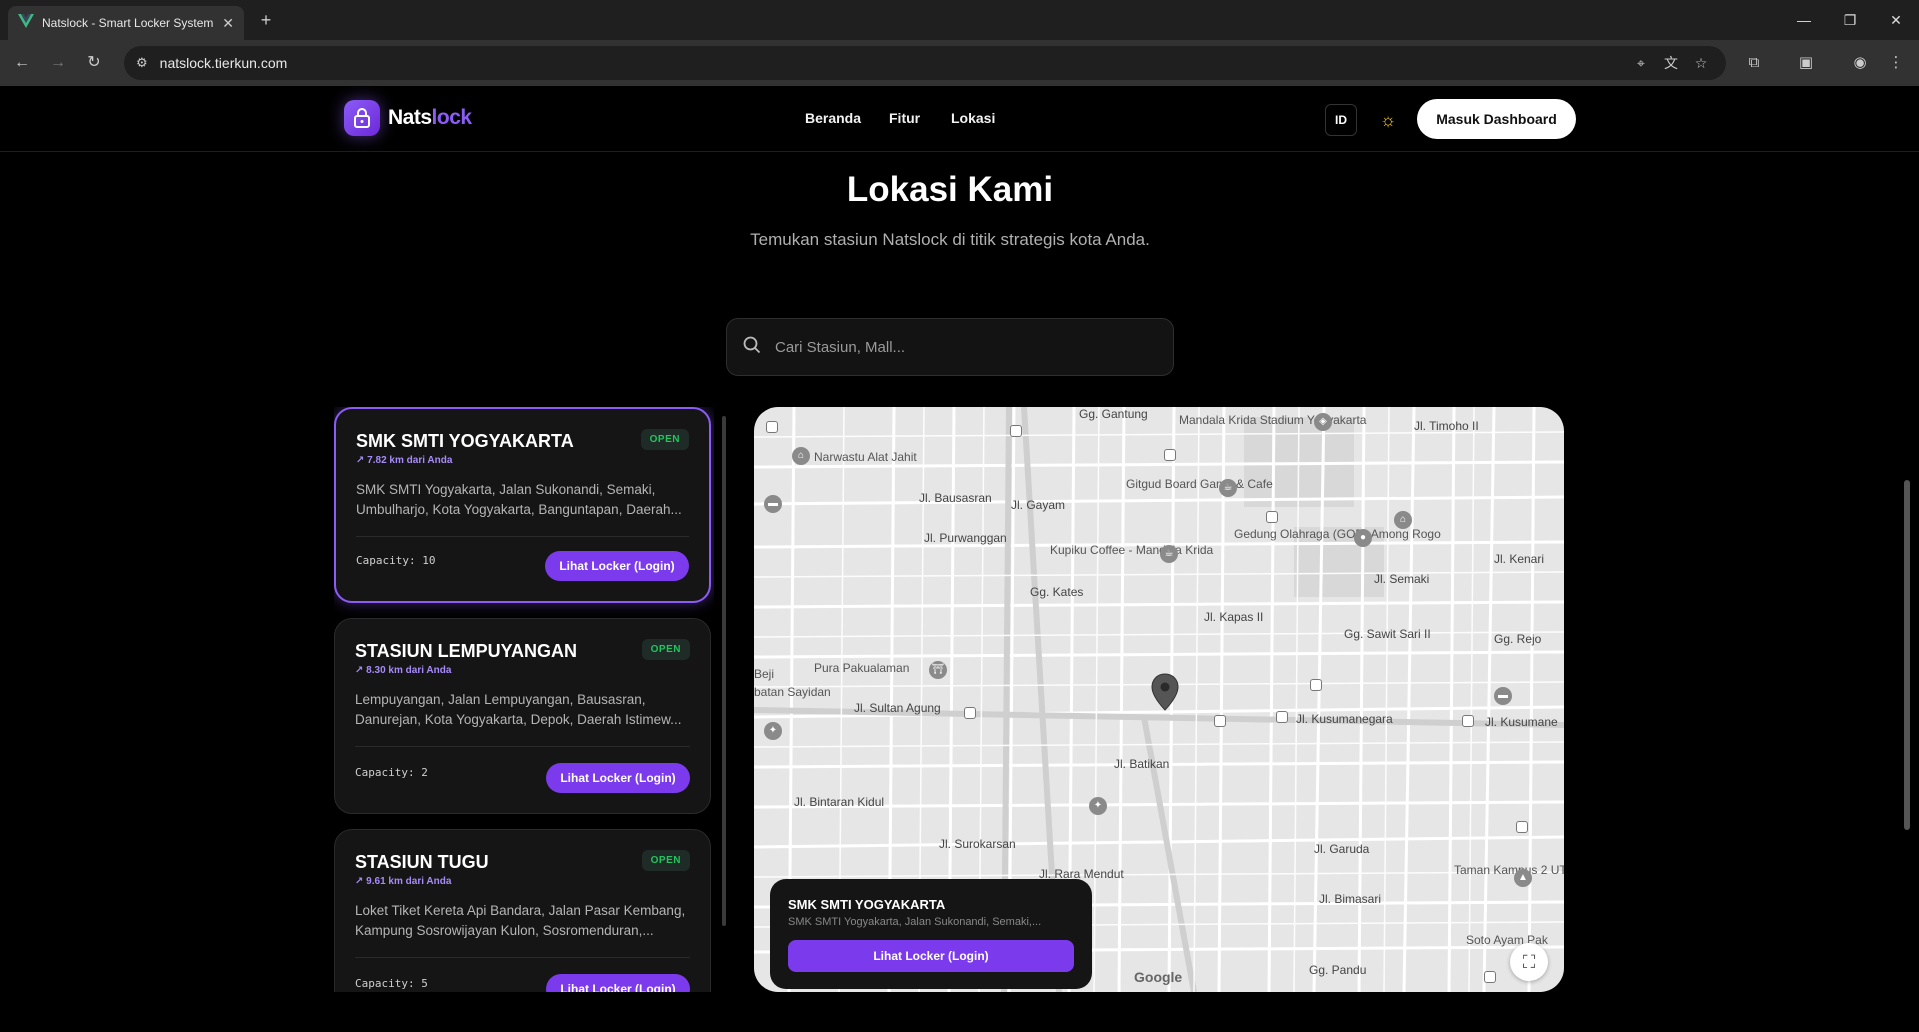 Image resolution: width=1919 pixels, height=1032 pixels. What do you see at coordinates (792, 692) in the screenshot?
I see `poi-label: batan Sayidan` at bounding box center [792, 692].